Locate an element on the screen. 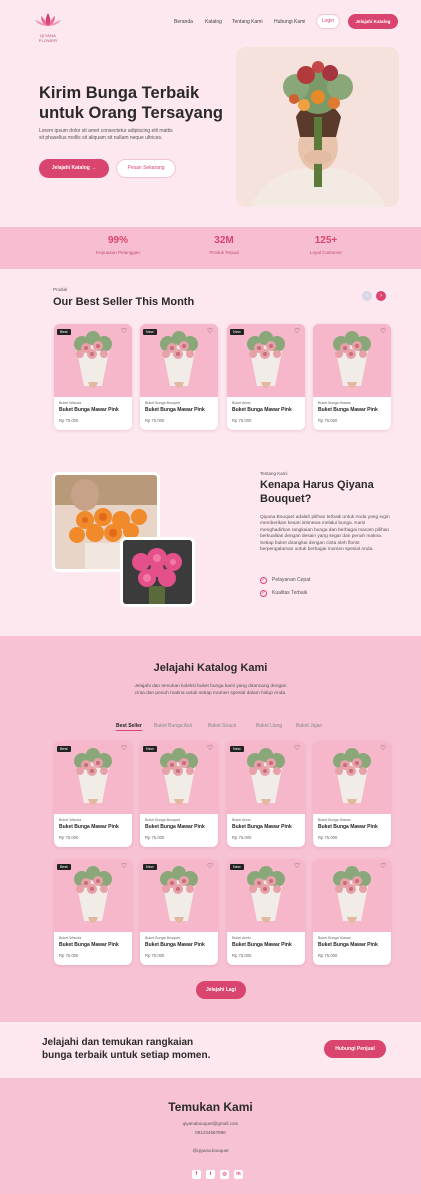 The image size is (421, 1194). hero-title-line2: untuk Orang Tersayang is located at coordinates (131, 113).